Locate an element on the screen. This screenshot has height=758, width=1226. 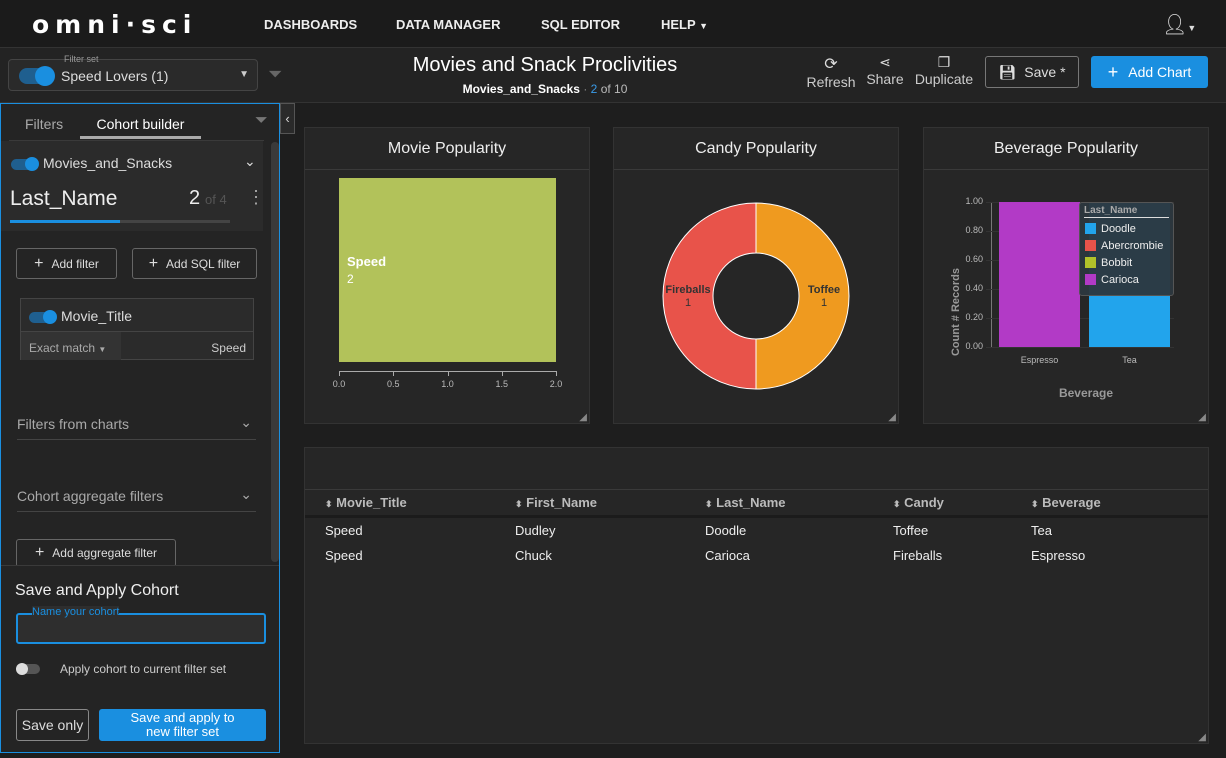
nav-data-manager: DATA MANAGER is located at coordinates (448, 24).